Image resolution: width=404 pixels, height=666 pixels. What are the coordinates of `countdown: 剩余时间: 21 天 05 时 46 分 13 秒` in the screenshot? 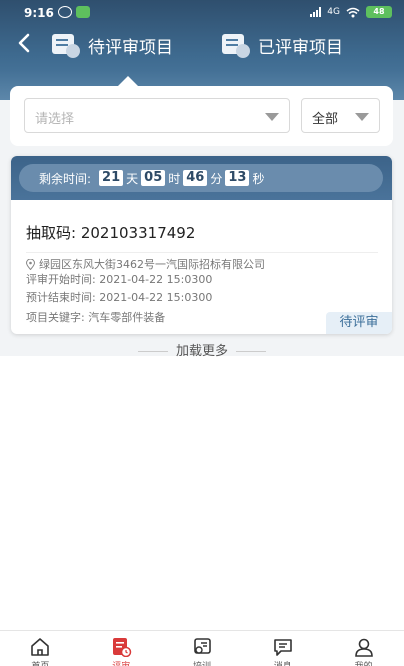 It's located at (201, 178).